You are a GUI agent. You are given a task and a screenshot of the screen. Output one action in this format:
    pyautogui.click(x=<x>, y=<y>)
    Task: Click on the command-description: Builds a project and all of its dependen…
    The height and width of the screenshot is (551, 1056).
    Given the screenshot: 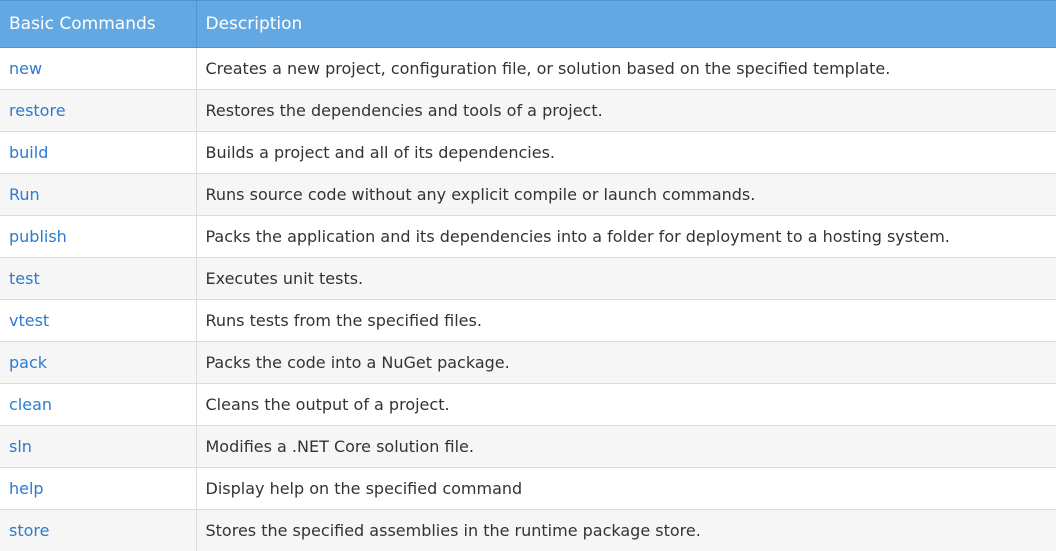 What is the action you would take?
    pyautogui.click(x=626, y=152)
    